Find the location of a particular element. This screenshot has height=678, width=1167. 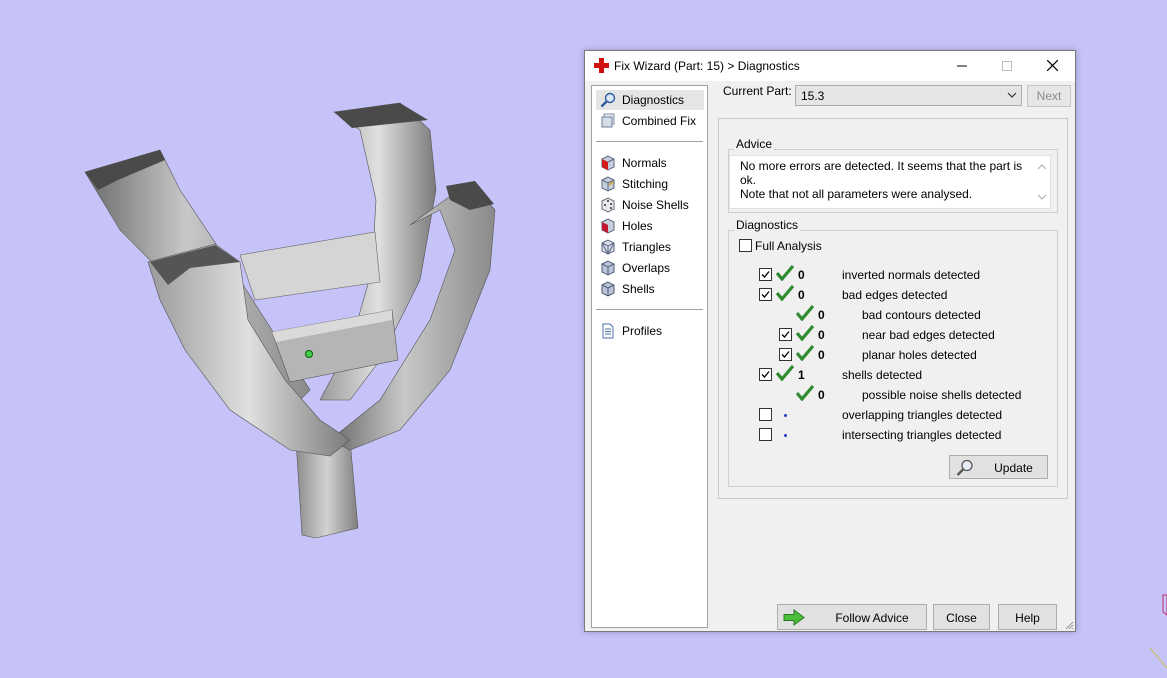

next-button: Next is located at coordinates (1049, 96).